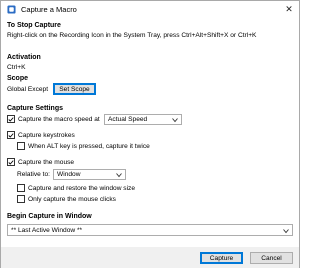 This screenshot has width=320, height=268. Describe the element at coordinates (49, 216) in the screenshot. I see `begin-capture-heading: Begin Capture in Window` at that location.